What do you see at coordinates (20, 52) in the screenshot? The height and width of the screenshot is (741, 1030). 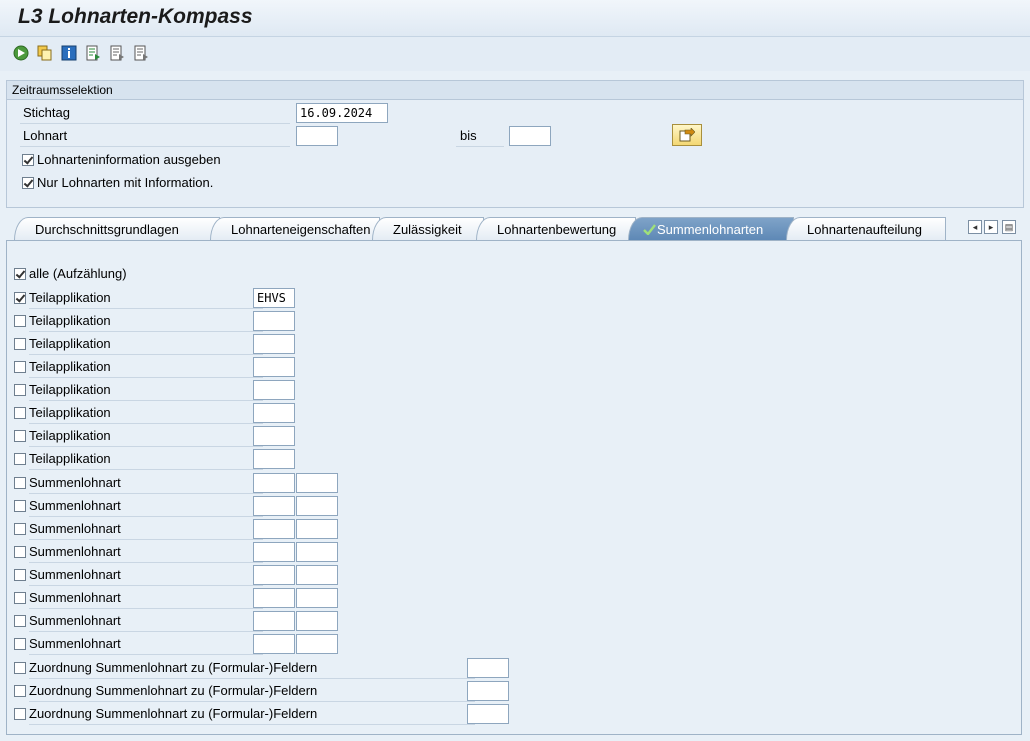 I see `execute-icon` at bounding box center [20, 52].